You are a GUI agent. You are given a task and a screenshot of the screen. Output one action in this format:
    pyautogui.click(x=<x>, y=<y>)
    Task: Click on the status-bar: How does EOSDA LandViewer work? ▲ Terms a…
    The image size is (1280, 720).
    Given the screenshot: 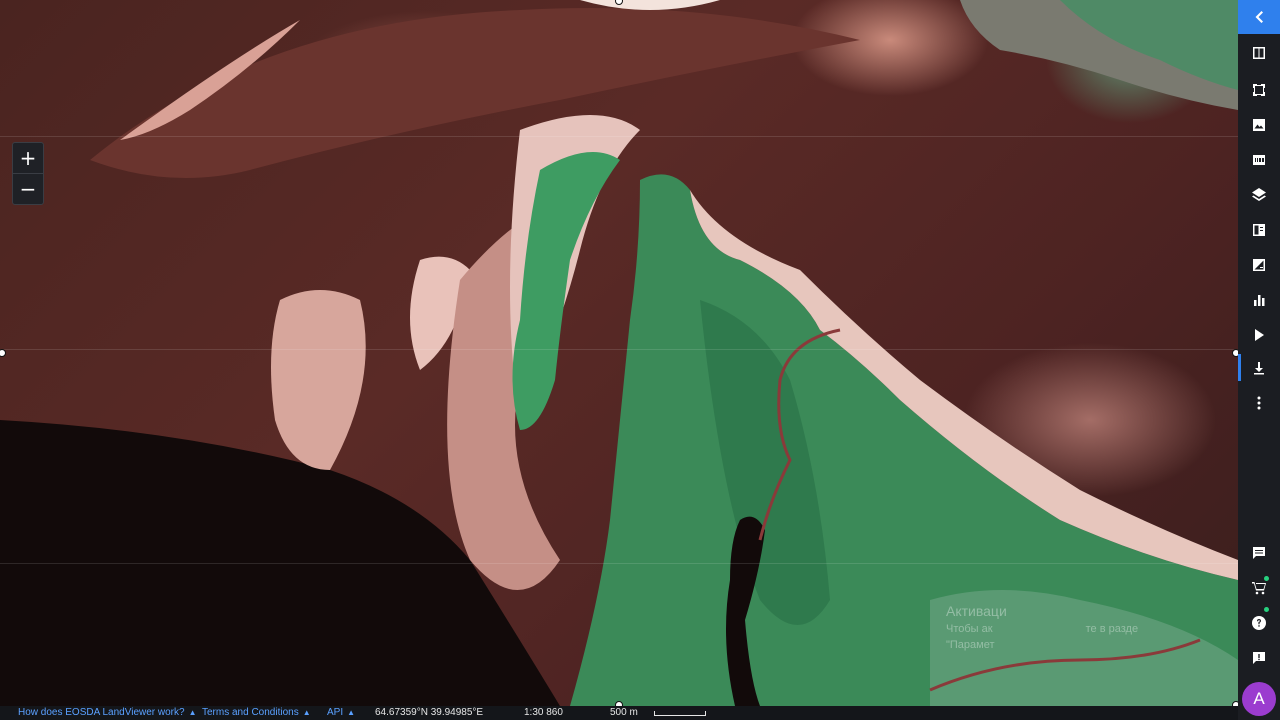 What is the action you would take?
    pyautogui.click(x=619, y=713)
    